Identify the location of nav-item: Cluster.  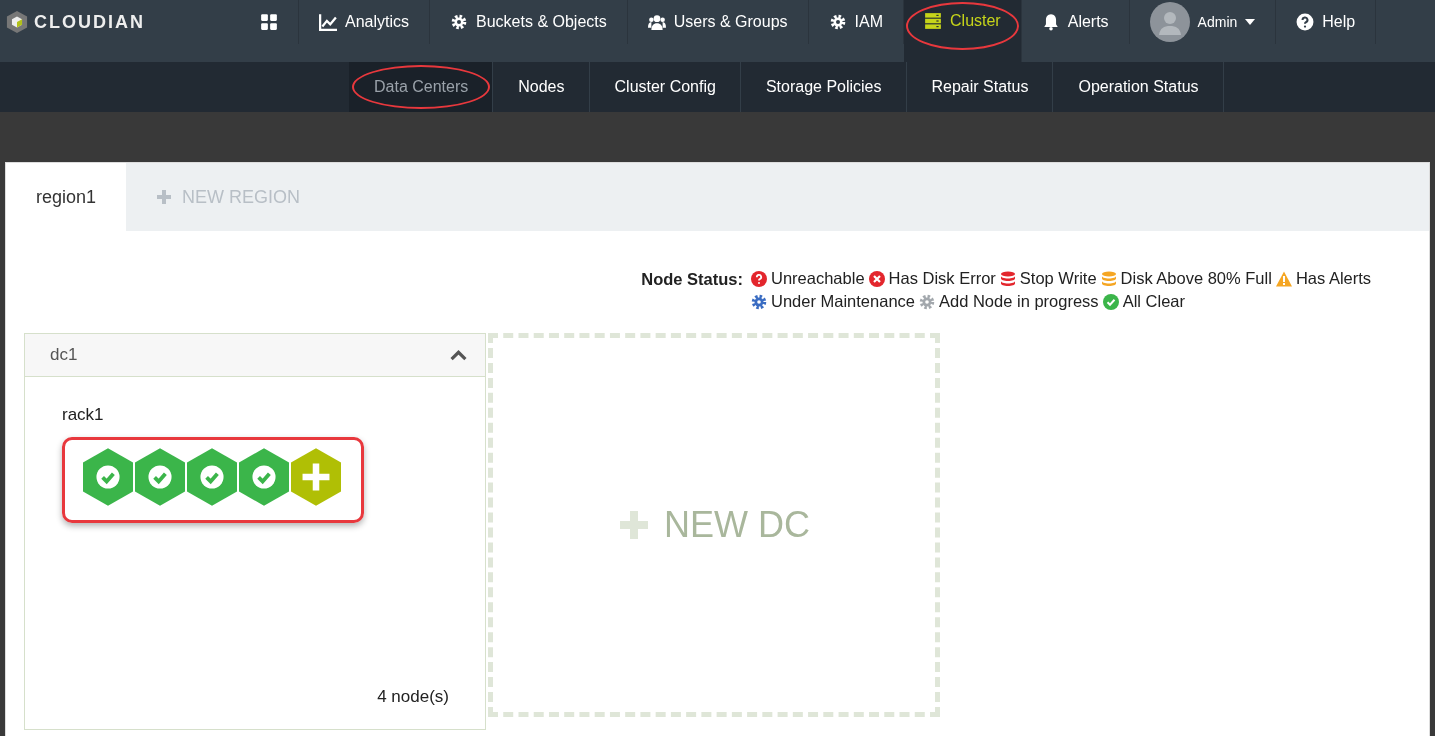
(963, 31).